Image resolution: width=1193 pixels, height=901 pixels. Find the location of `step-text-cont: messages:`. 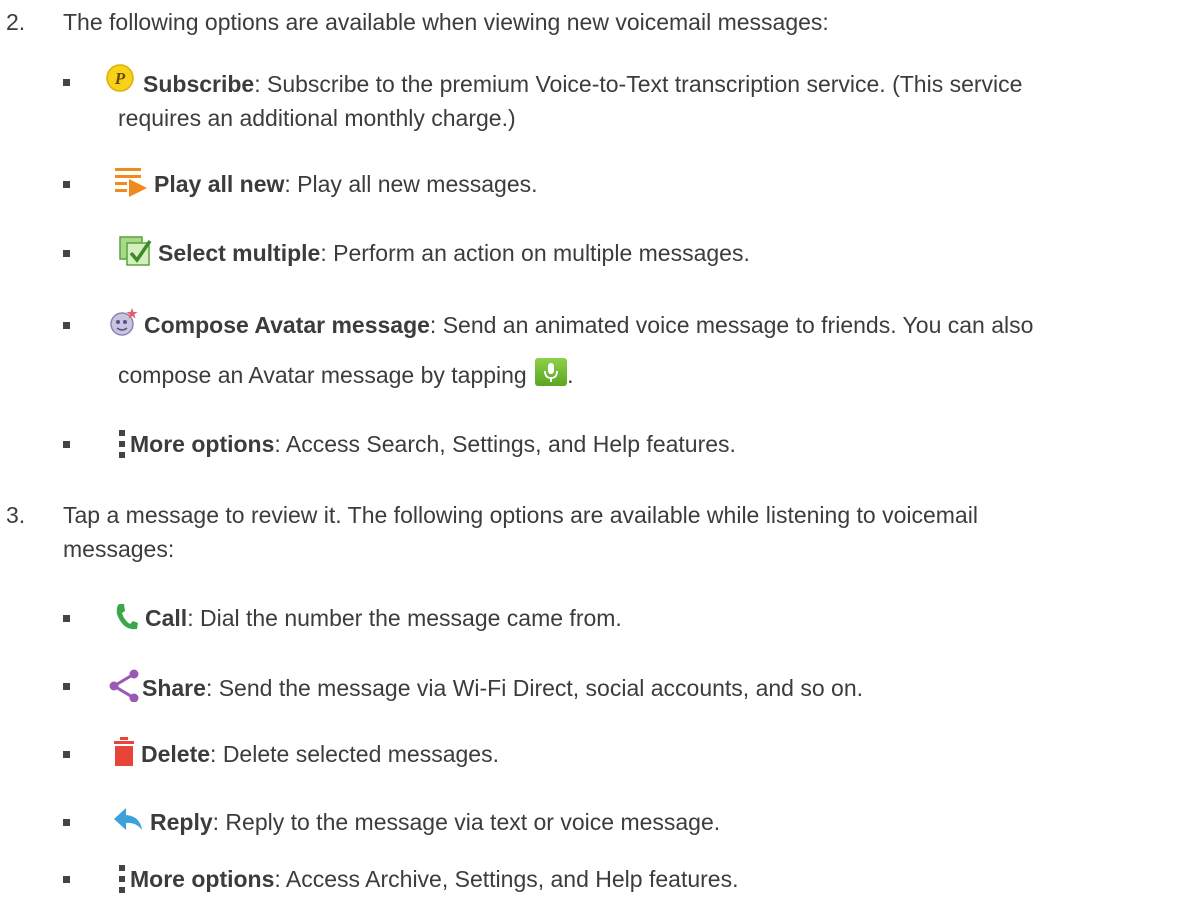

step-text-cont: messages: is located at coordinates (119, 549).